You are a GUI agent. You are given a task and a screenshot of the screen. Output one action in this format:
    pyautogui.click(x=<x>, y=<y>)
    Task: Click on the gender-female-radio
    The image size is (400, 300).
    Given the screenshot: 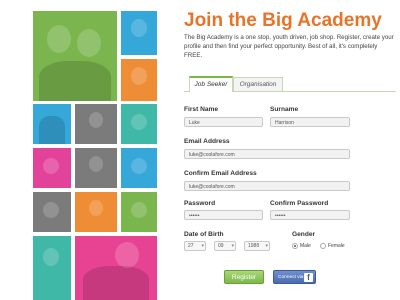 What is the action you would take?
    pyautogui.click(x=323, y=246)
    